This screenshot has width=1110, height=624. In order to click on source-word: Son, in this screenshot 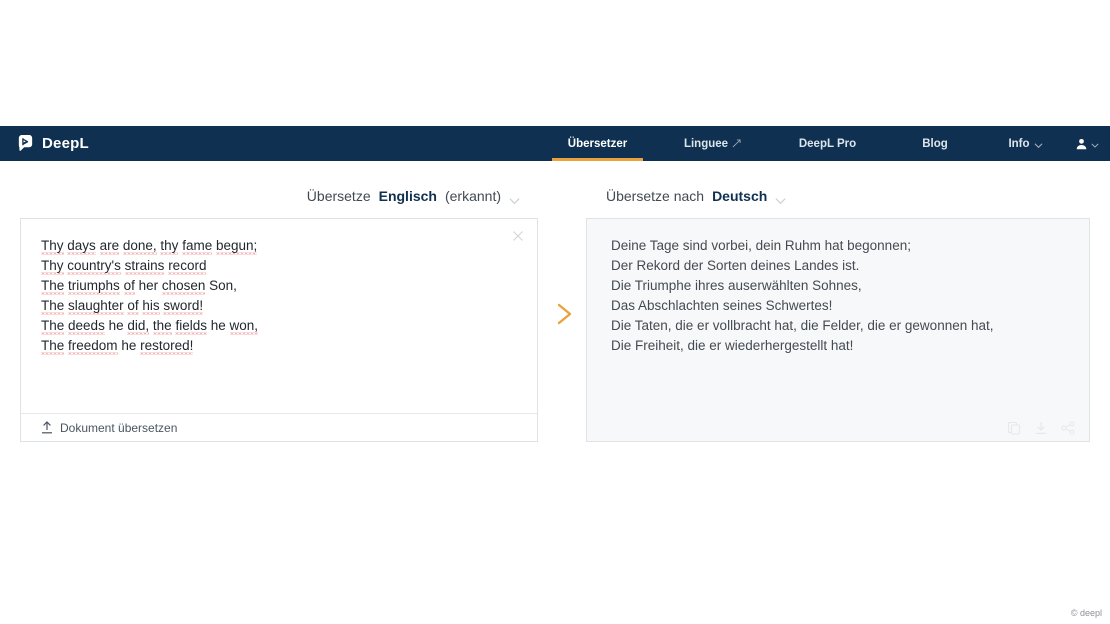, I will do `click(221, 285)`.